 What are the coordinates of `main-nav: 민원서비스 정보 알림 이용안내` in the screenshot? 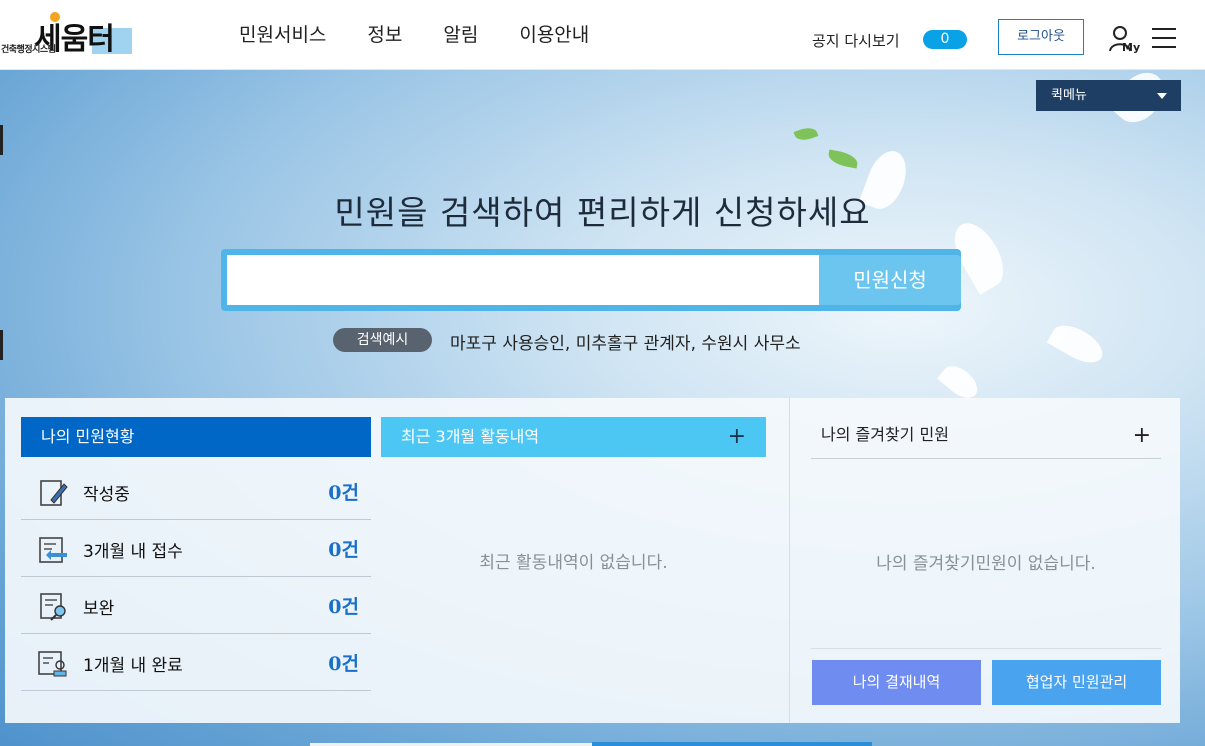 It's located at (414, 33).